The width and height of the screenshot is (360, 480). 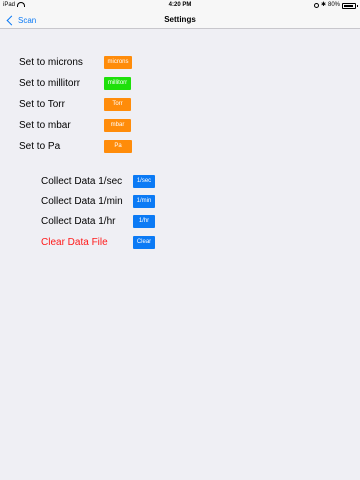 What do you see at coordinates (180, 105) in the screenshot?
I see `unit-row-torr: Set to Torr Torr` at bounding box center [180, 105].